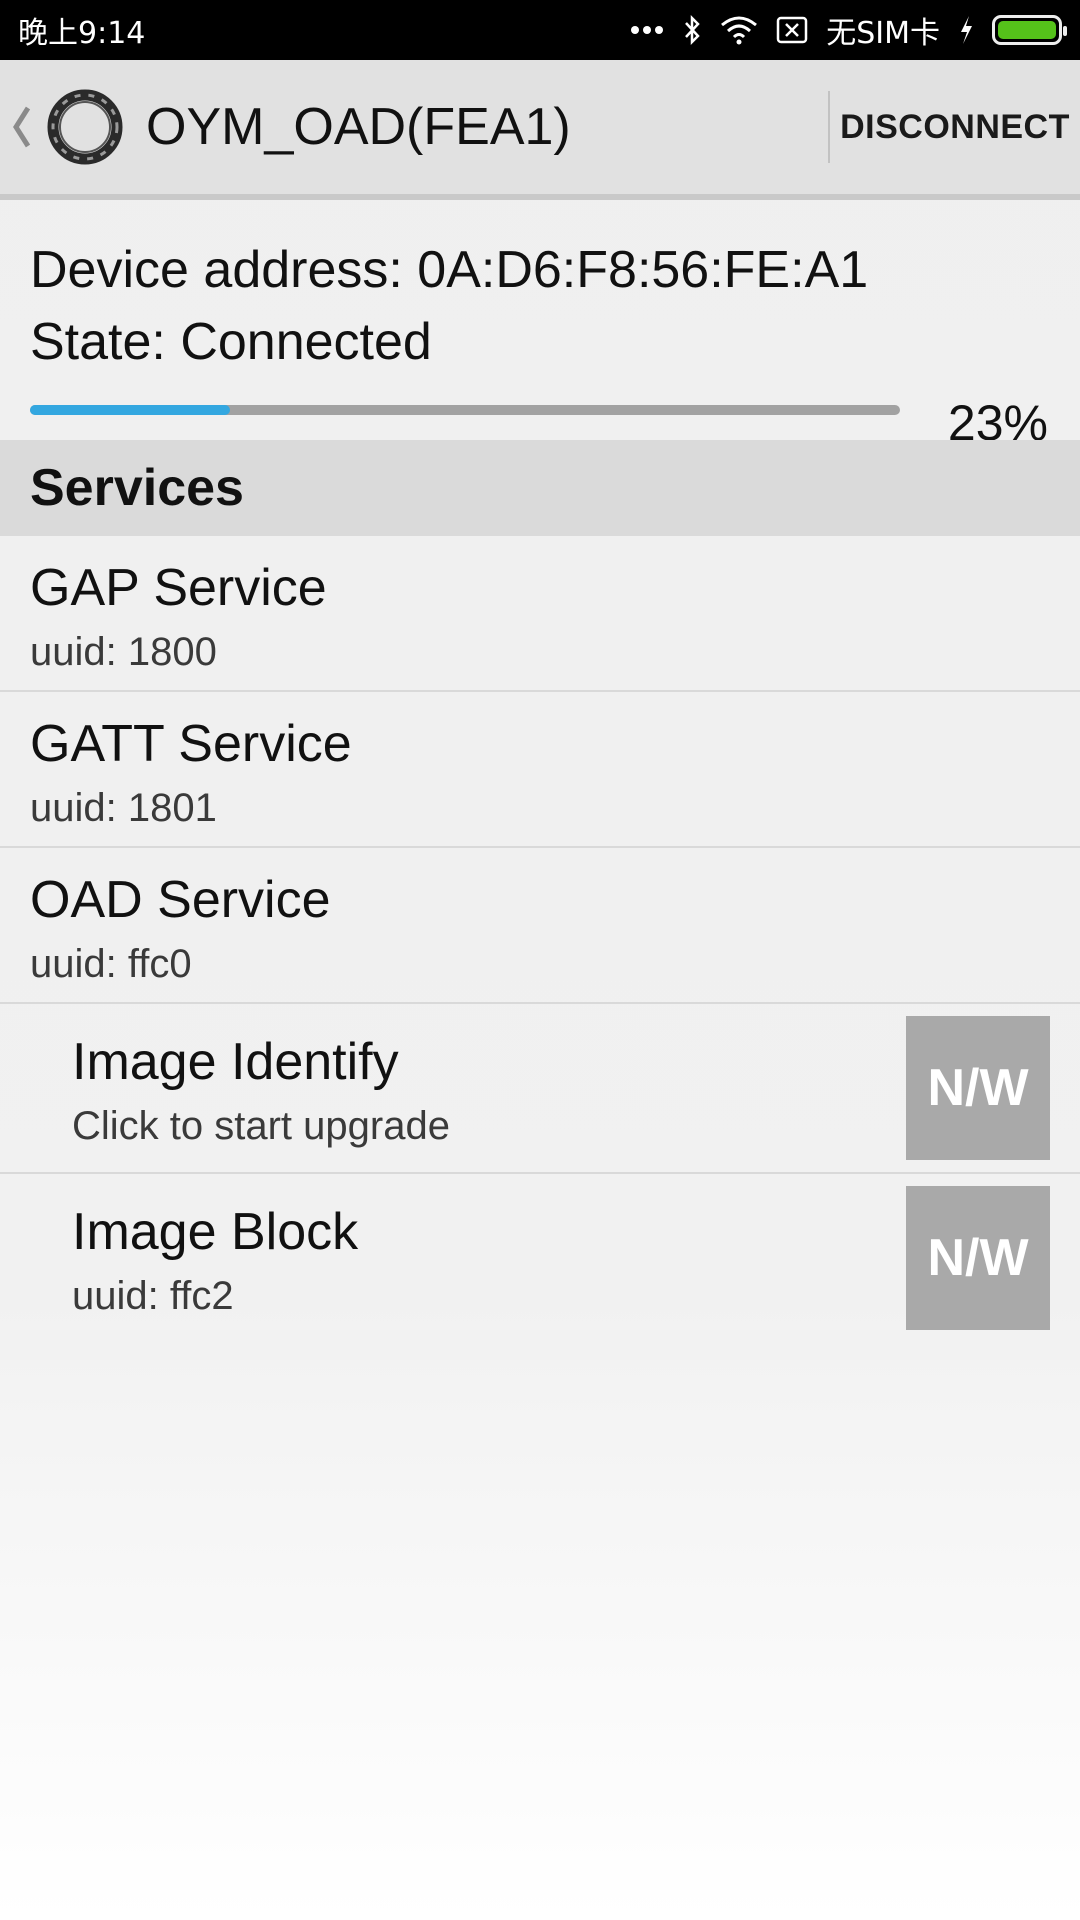  I want to click on disconnect-button: DISCONNECT, so click(955, 127).